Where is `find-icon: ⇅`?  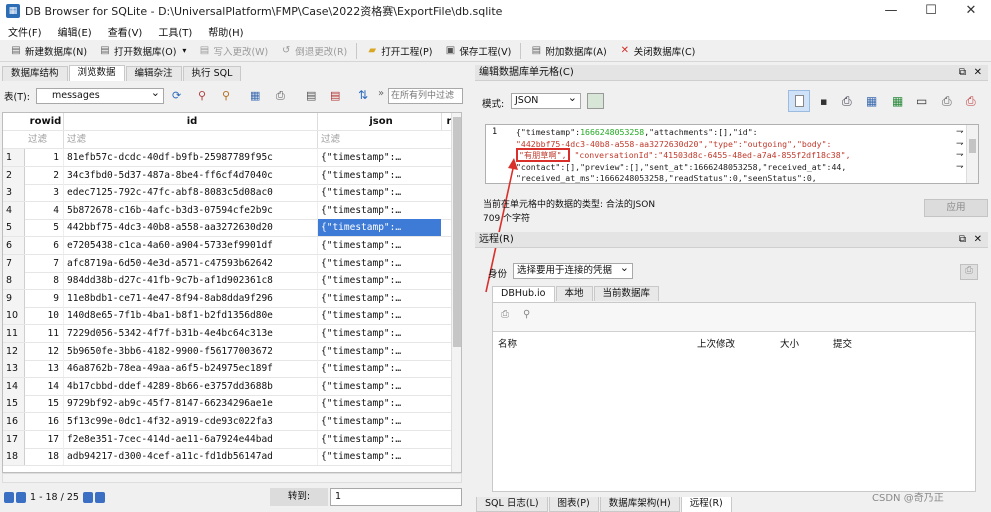
find-icon: ⇅ is located at coordinates (363, 95).